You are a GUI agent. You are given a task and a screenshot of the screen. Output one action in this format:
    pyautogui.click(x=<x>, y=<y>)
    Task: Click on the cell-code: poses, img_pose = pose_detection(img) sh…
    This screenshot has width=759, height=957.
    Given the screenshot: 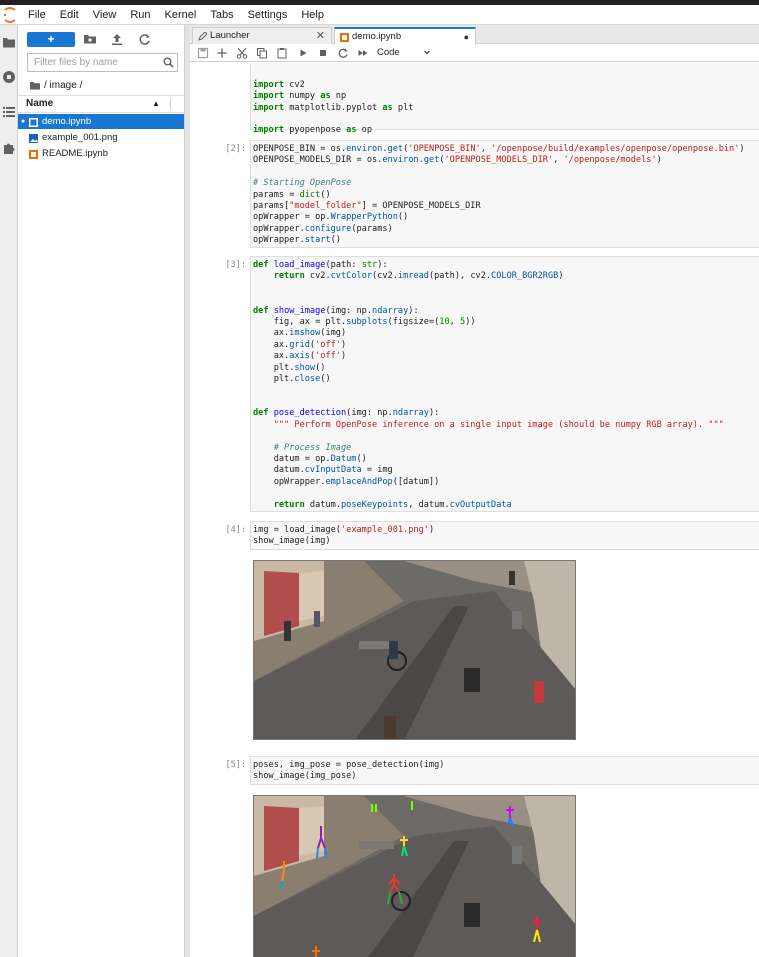 What is the action you would take?
    pyautogui.click(x=505, y=771)
    